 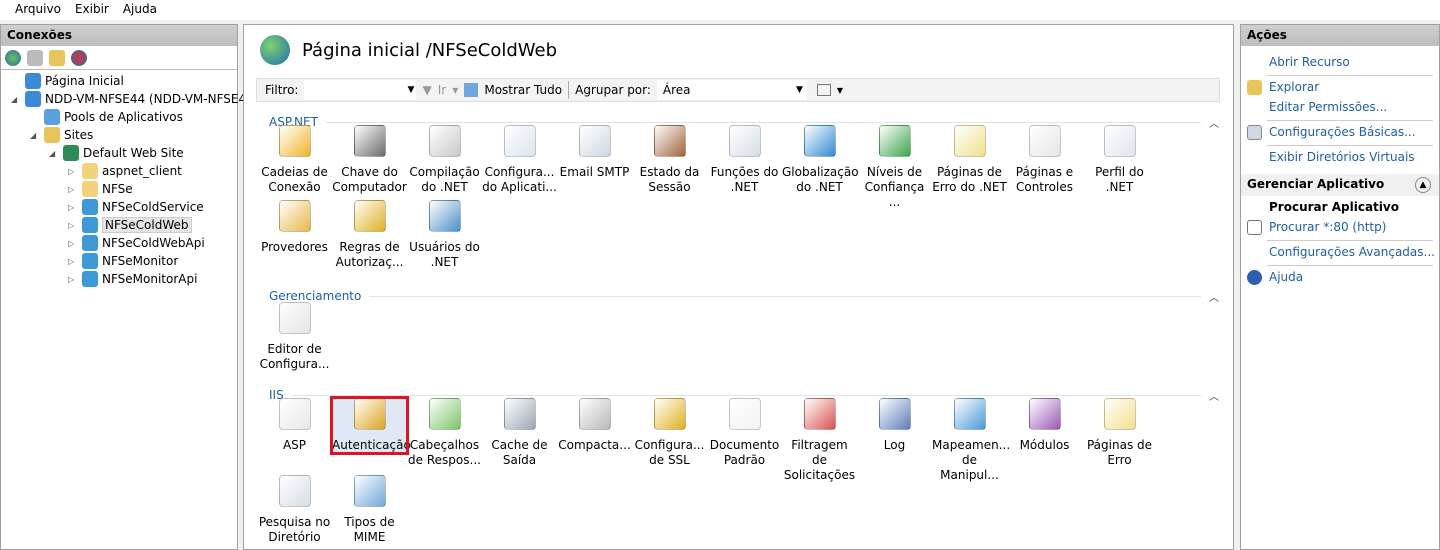 I want to click on tree-node: ◢ NDD-VM-NFSE44 (NDD-VM-NFSE44, so click(x=132, y=99).